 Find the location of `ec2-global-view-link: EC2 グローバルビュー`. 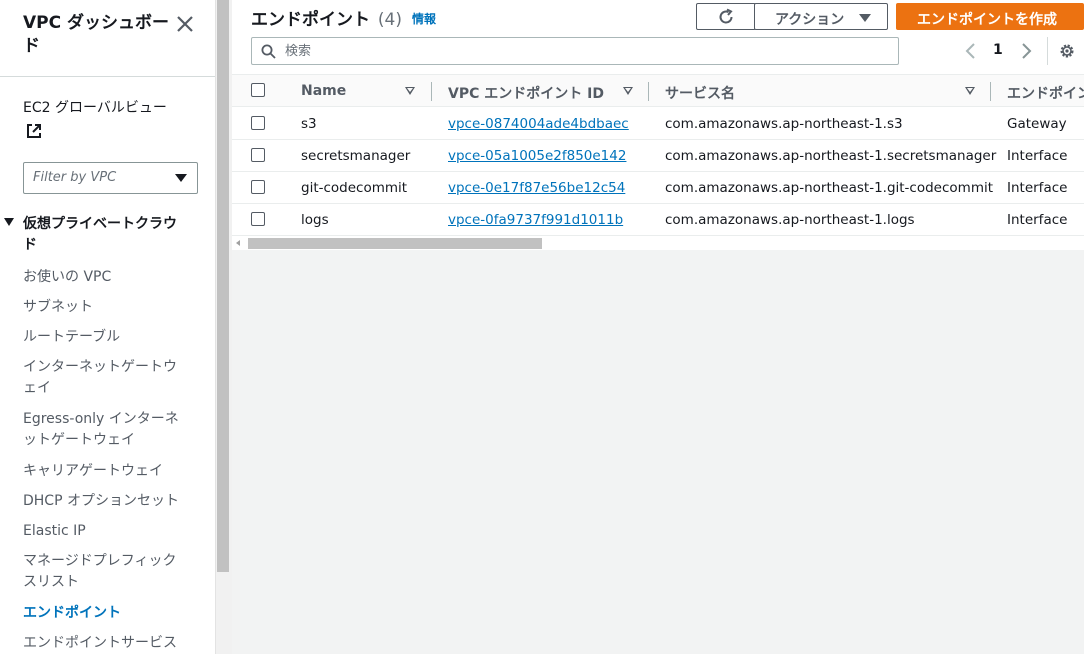

ec2-global-view-link: EC2 グローバルビュー is located at coordinates (95, 108).